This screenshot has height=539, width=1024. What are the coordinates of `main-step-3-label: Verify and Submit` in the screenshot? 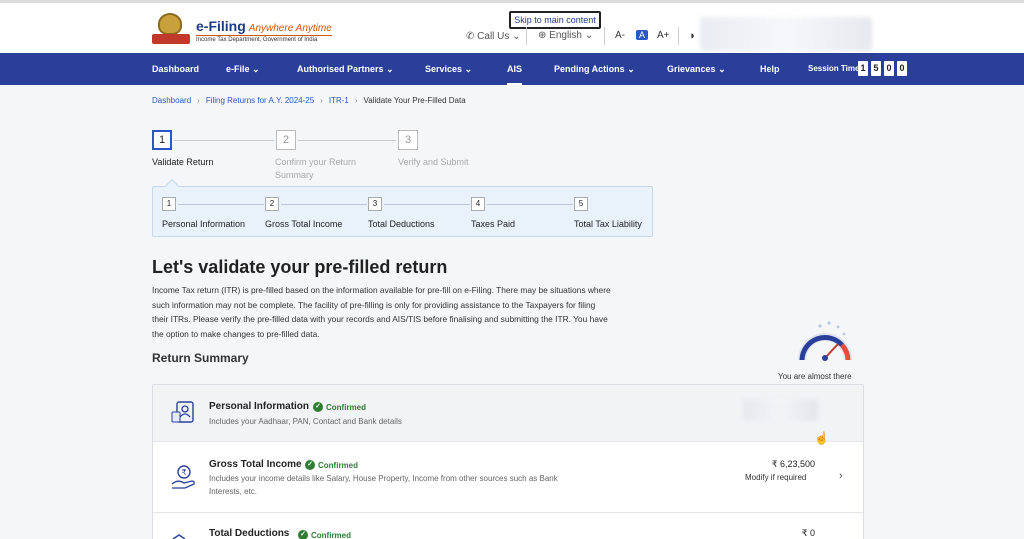 It's located at (433, 162).